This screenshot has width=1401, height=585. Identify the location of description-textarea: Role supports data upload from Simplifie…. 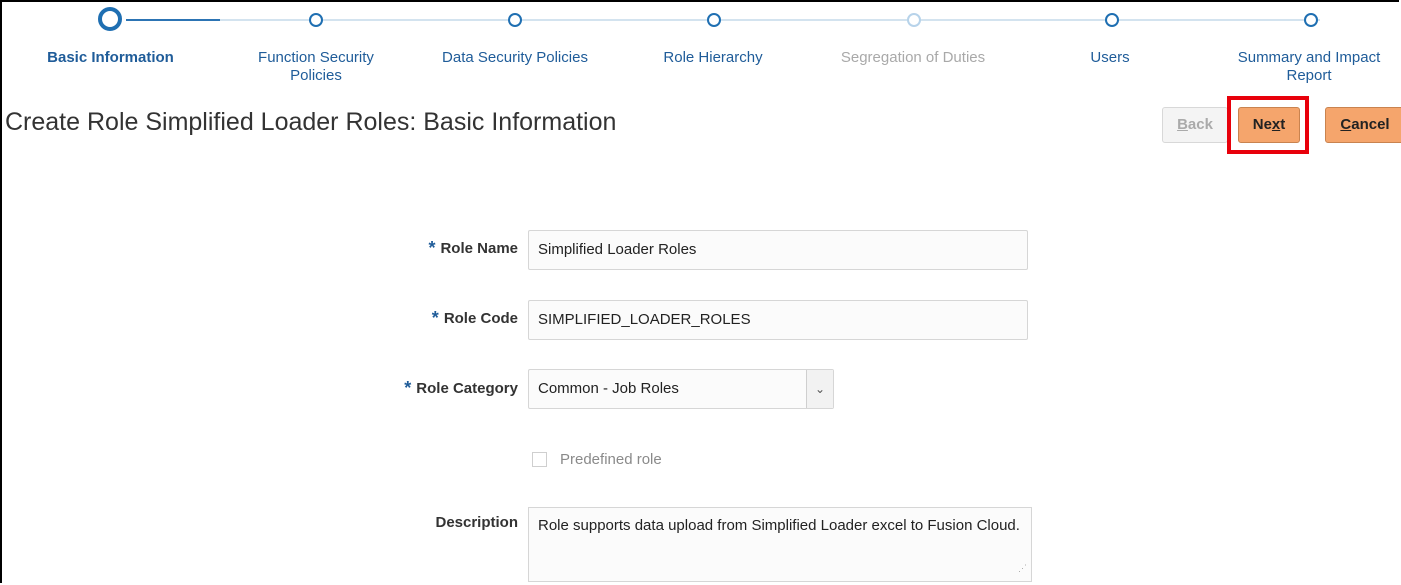
(780, 544).